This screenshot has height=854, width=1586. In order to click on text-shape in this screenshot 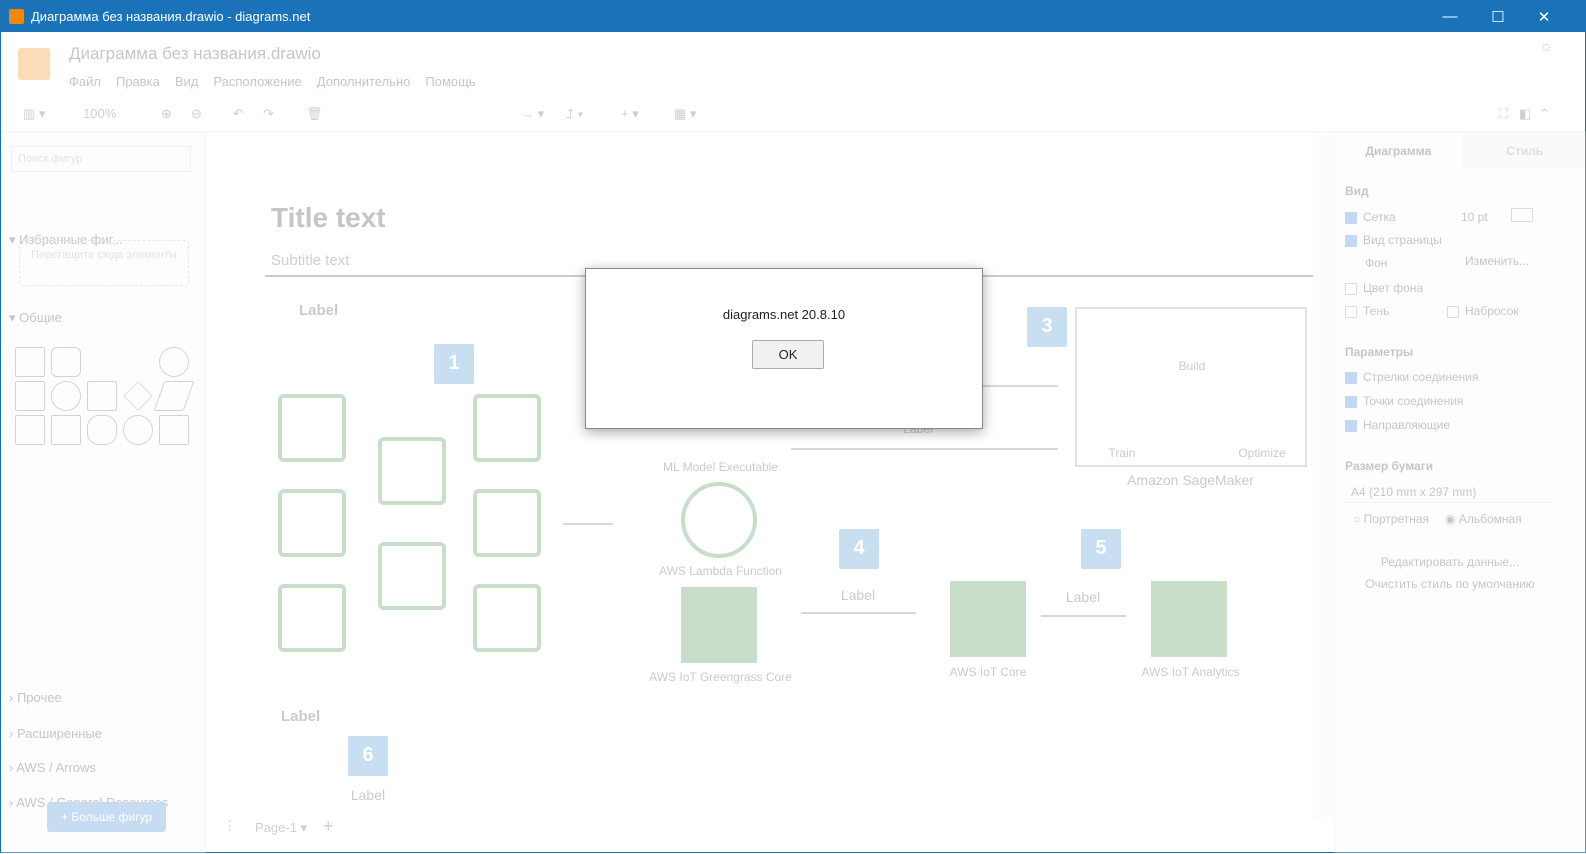, I will do `click(102, 362)`.